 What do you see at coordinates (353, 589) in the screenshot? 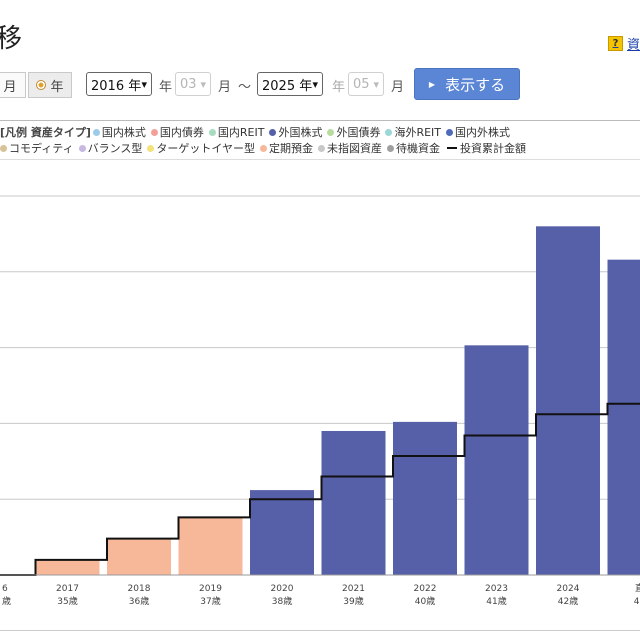
I see `x-tick-label: 2021` at bounding box center [353, 589].